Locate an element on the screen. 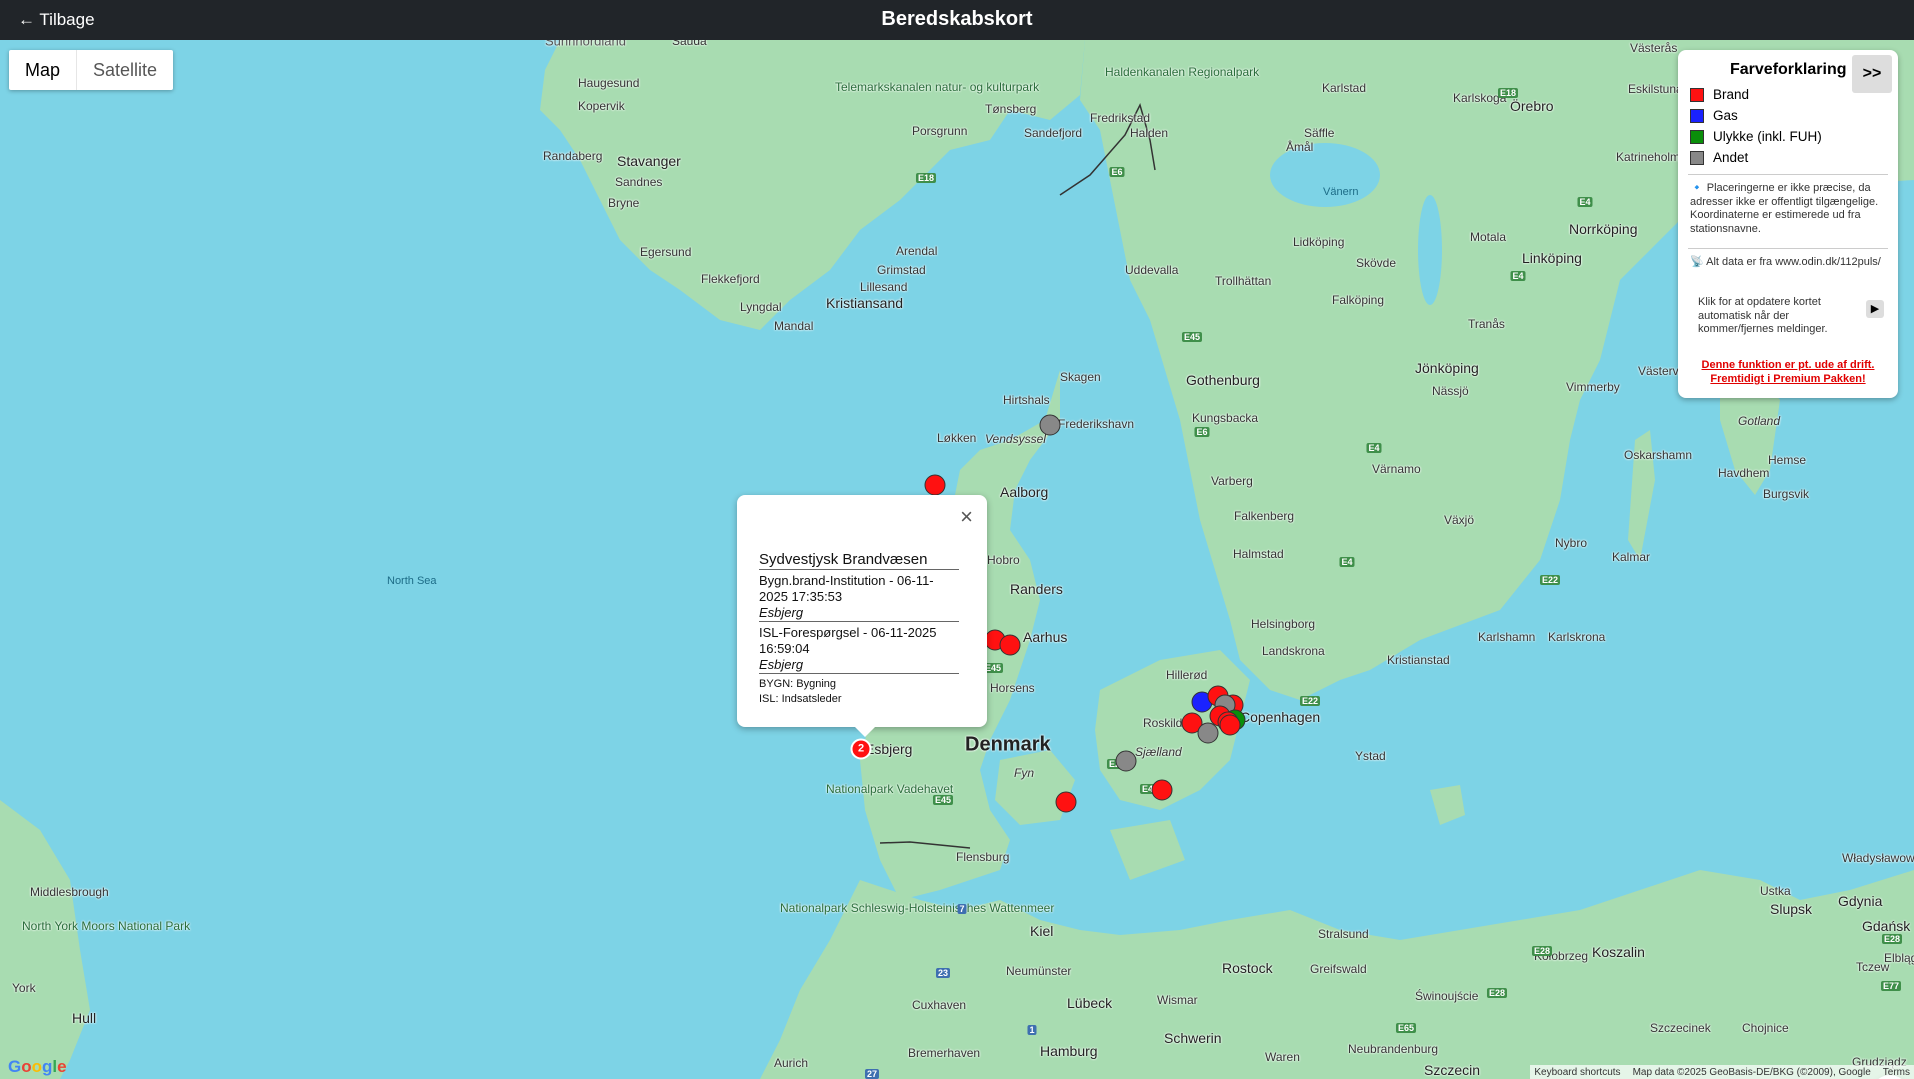 The height and width of the screenshot is (1079, 1914). place-label: Vimmerby is located at coordinates (1593, 387).